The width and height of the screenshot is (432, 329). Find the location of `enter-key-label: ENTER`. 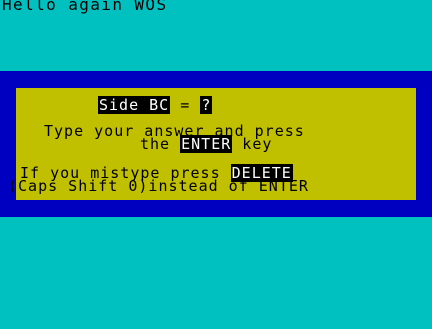

enter-key-label: ENTER is located at coordinates (206, 144).